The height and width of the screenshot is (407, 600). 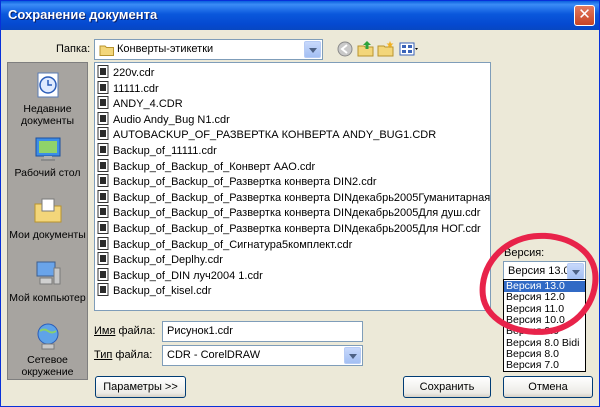 I want to click on file-item: Backup_of_Backup_of_Конверт AAO.cdr, so click(x=206, y=166).